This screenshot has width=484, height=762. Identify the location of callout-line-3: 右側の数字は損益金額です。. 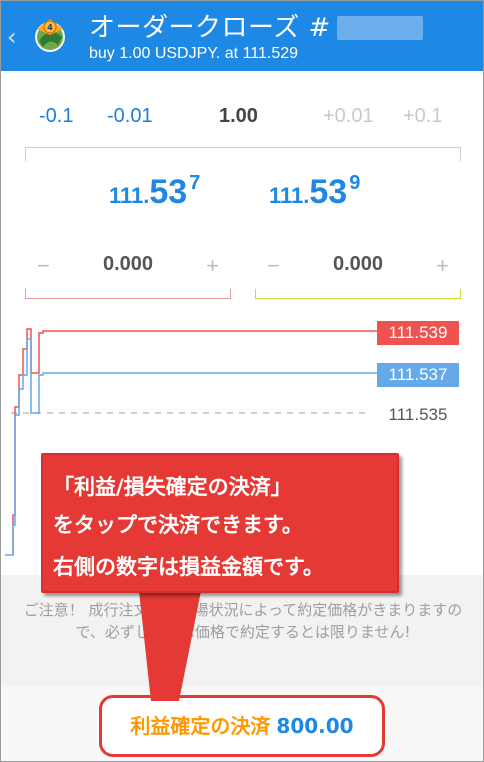
(188, 567).